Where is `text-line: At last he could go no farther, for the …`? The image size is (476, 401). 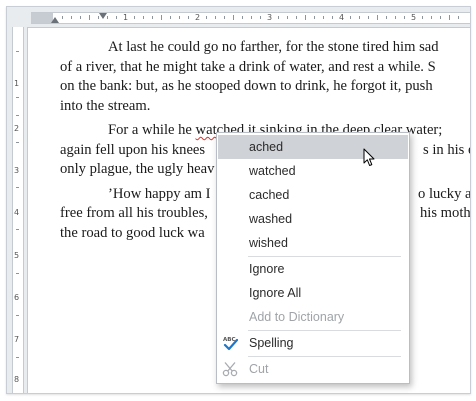
text-line: At last he could go no farther, for the … is located at coordinates (273, 47).